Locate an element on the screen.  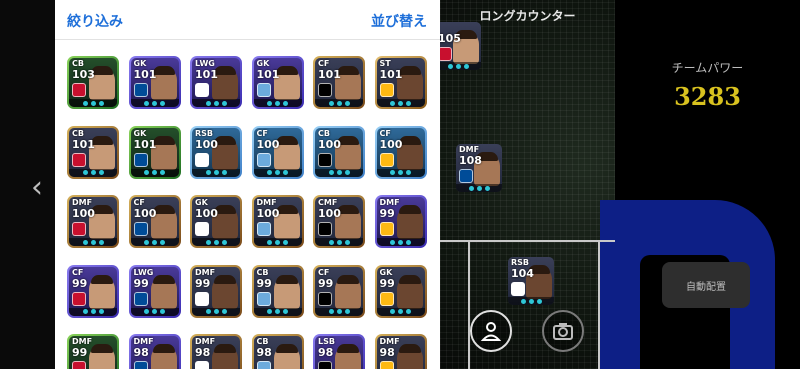
player-card-art: DMF 98 is located at coordinates (216, 352).